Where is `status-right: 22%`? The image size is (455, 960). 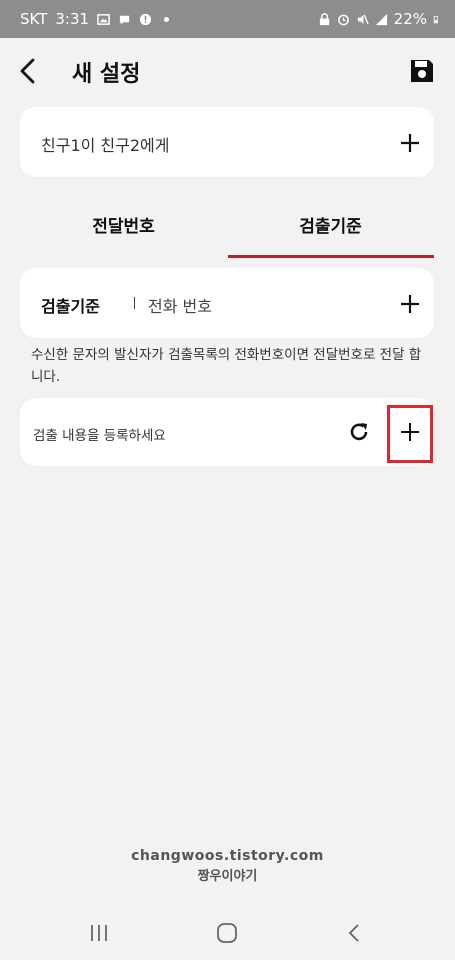
status-right: 22% is located at coordinates (379, 19).